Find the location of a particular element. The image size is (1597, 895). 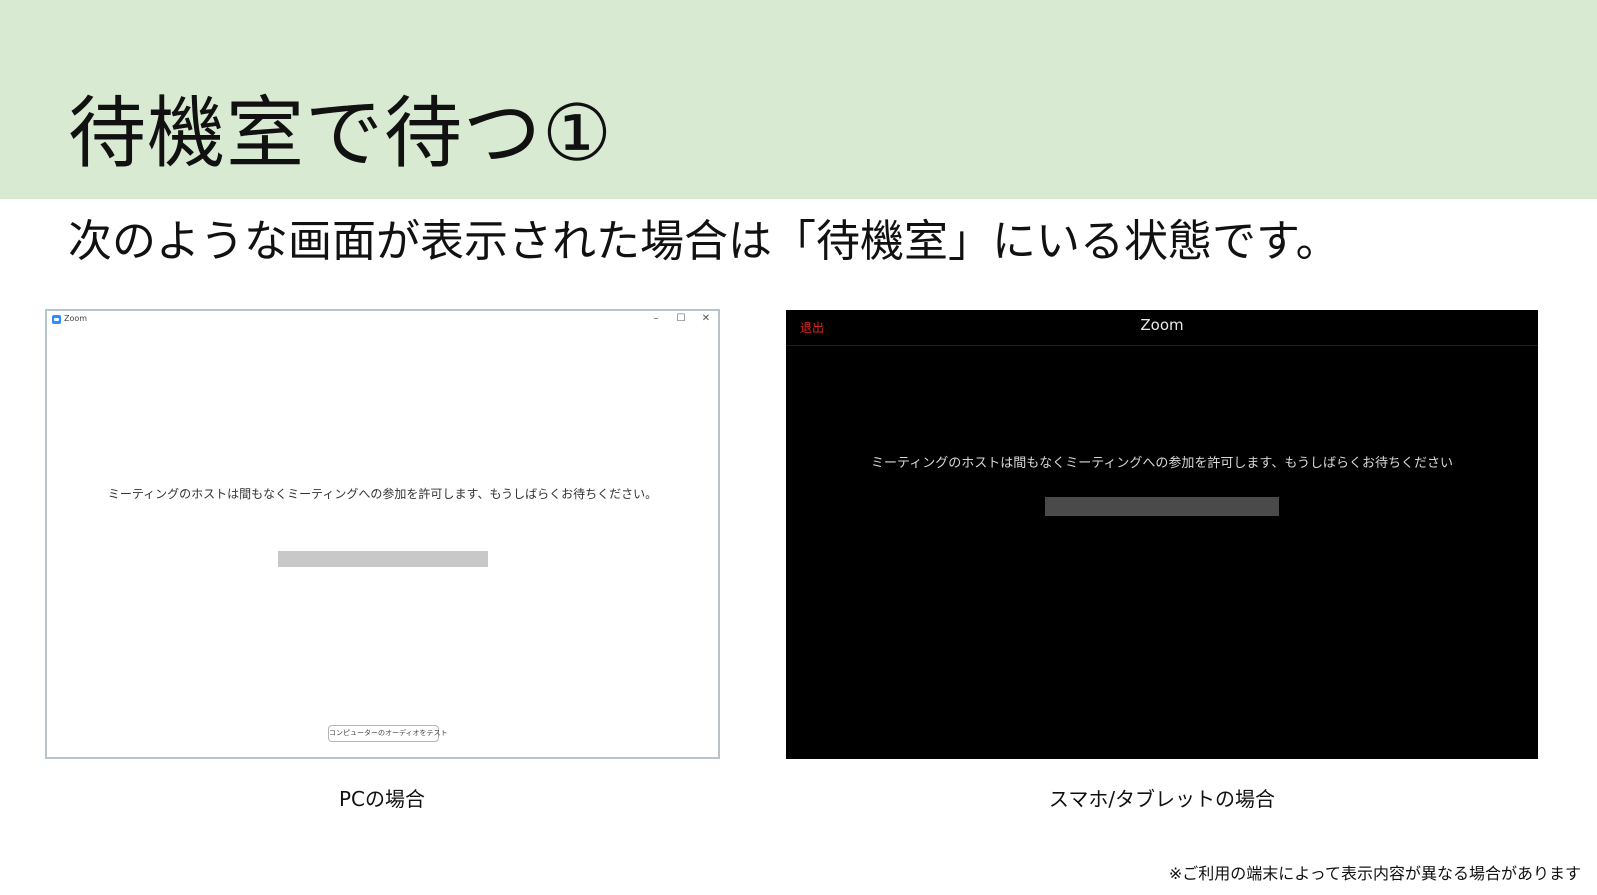

mobile-app-title: Zoom is located at coordinates (1162, 325).